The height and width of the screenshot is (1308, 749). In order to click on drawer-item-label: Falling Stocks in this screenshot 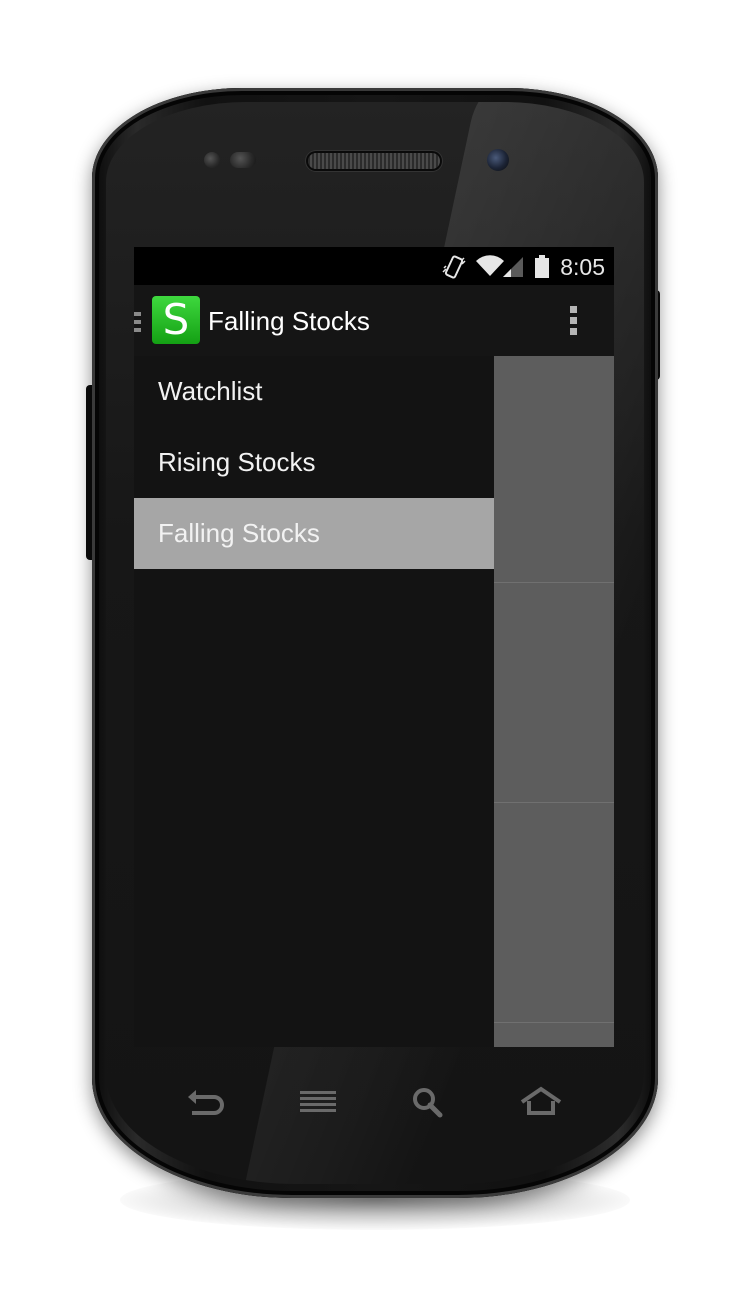, I will do `click(239, 533)`.